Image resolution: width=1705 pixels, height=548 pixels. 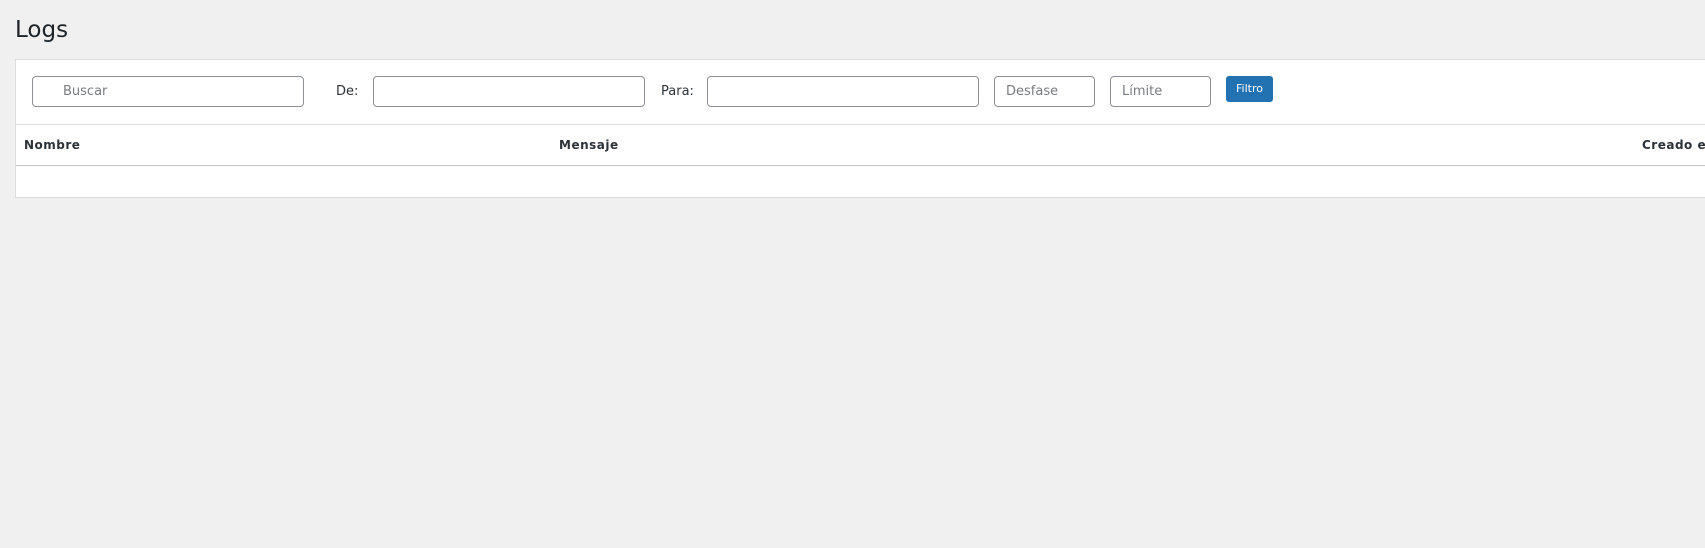 What do you see at coordinates (42, 30) in the screenshot?
I see `page-title: Logs` at bounding box center [42, 30].